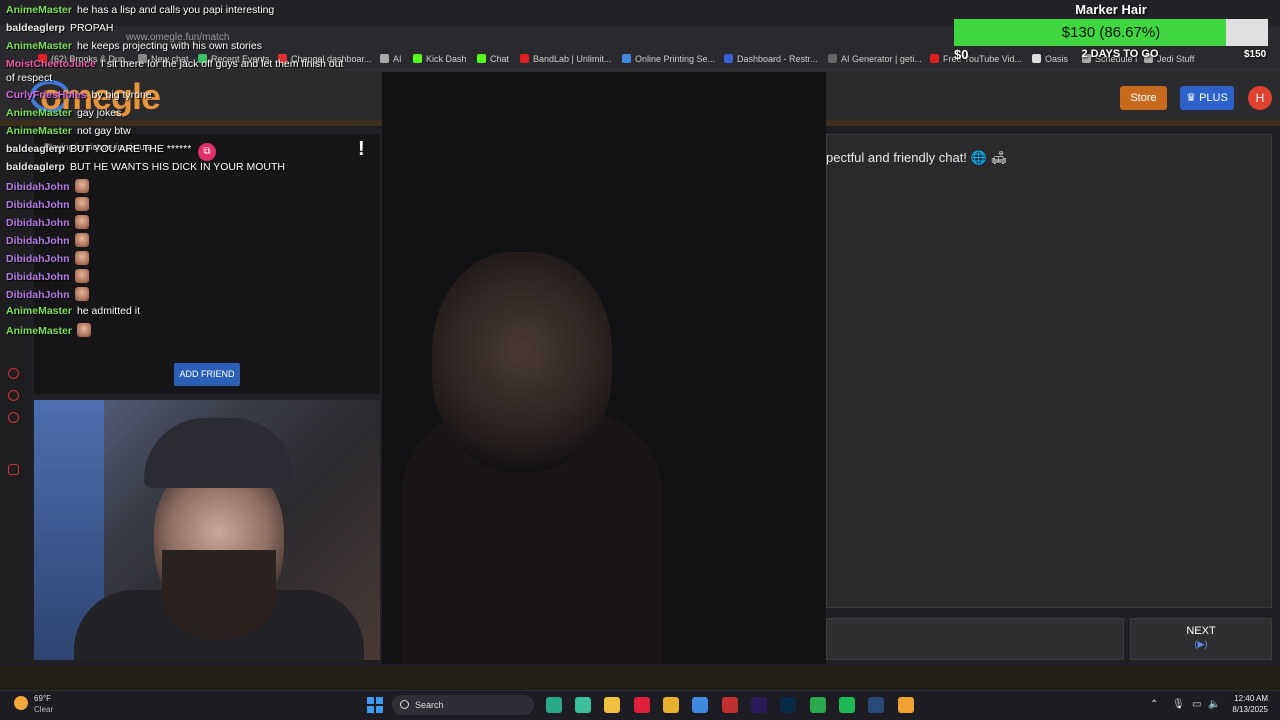 The width and height of the screenshot is (1280, 720). What do you see at coordinates (21, 703) in the screenshot?
I see `weather-icon` at bounding box center [21, 703].